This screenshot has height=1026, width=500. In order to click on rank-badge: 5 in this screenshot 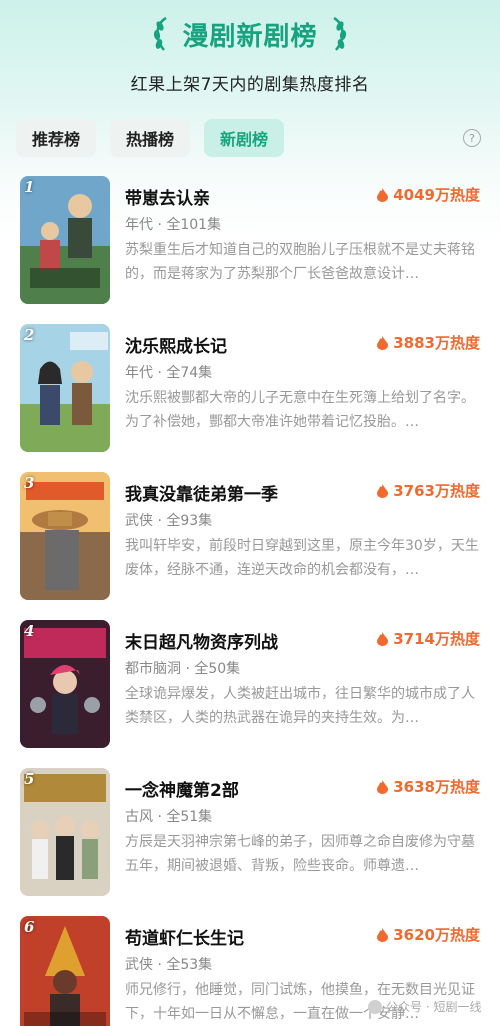, I will do `click(29, 779)`.